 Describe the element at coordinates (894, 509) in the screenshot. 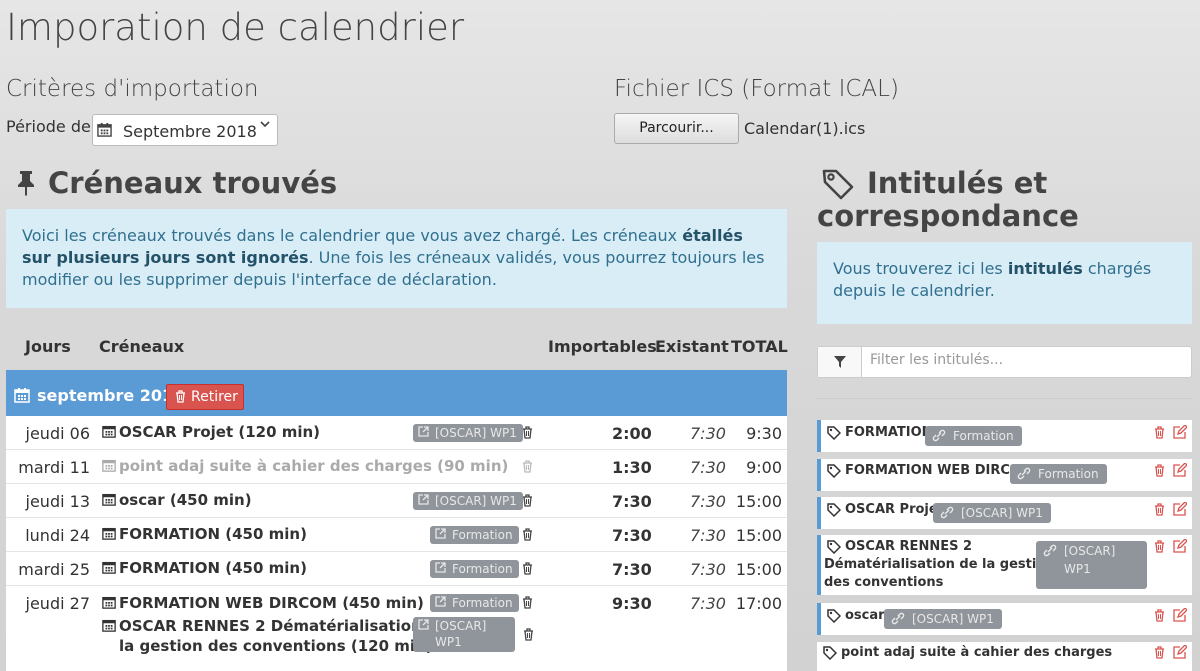

I see `intitule-label: OSCAR Projet` at that location.